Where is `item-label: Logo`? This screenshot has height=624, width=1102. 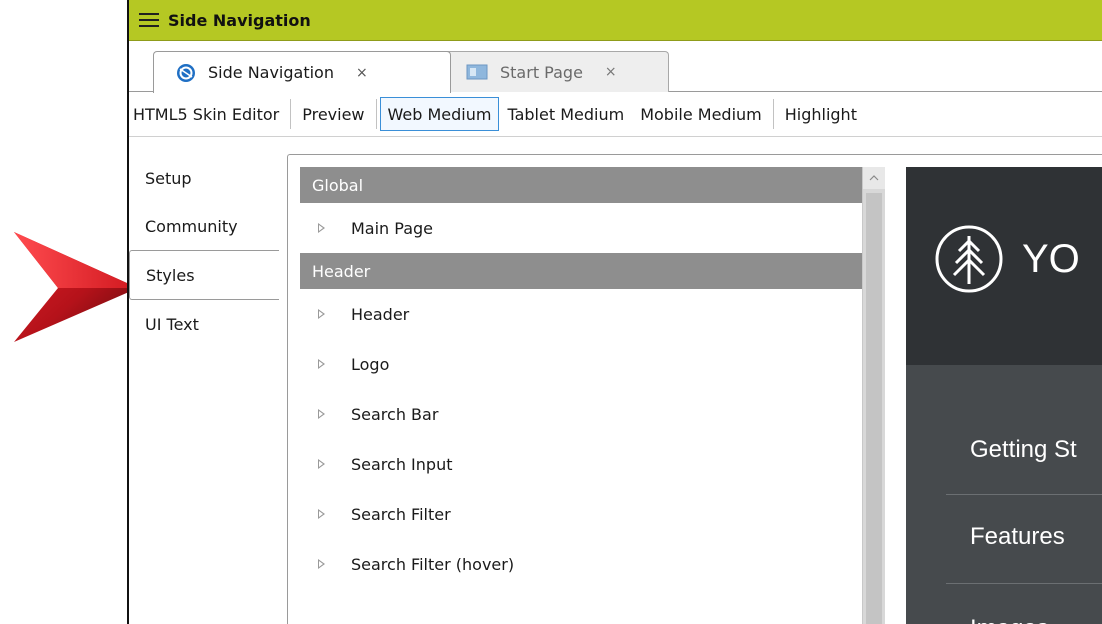 item-label: Logo is located at coordinates (370, 364).